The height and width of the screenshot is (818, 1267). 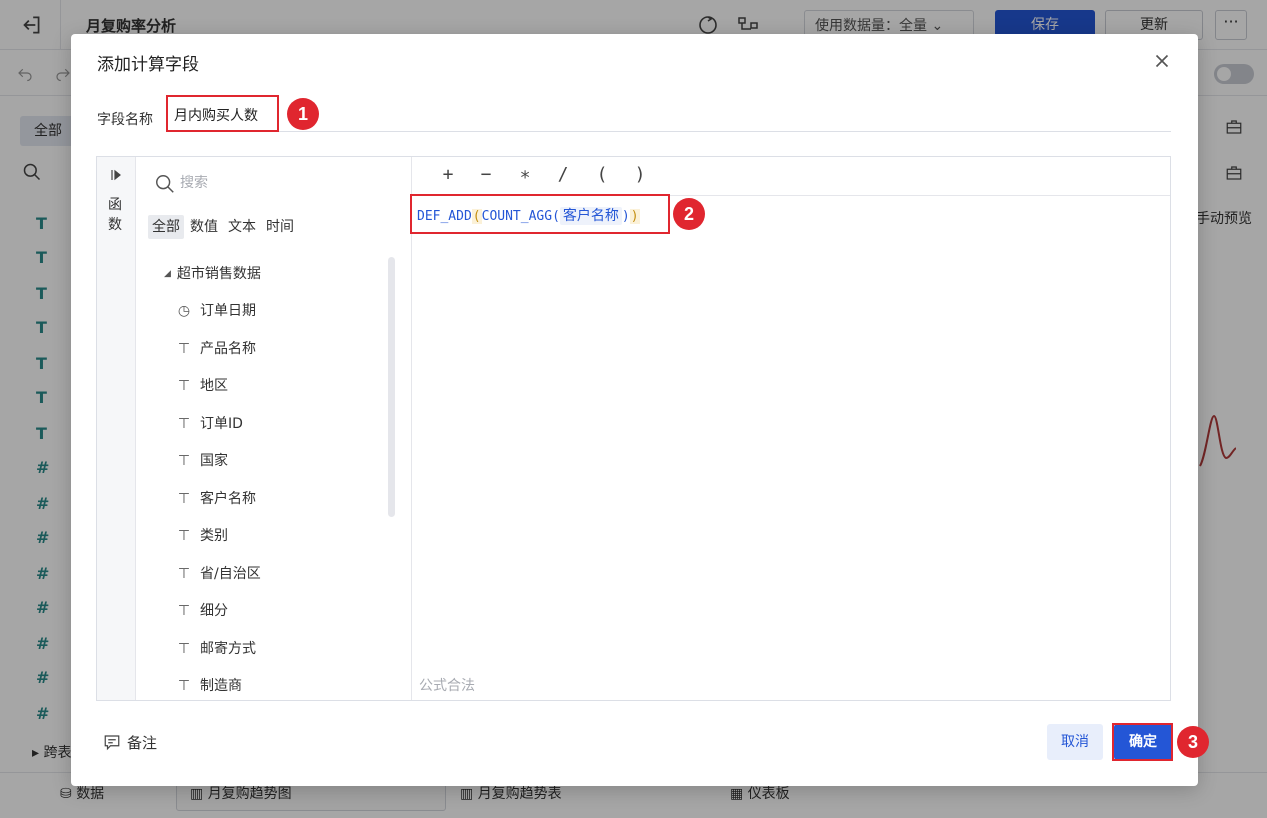 What do you see at coordinates (525, 174) in the screenshot?
I see `multiply-operator-button: ∗` at bounding box center [525, 174].